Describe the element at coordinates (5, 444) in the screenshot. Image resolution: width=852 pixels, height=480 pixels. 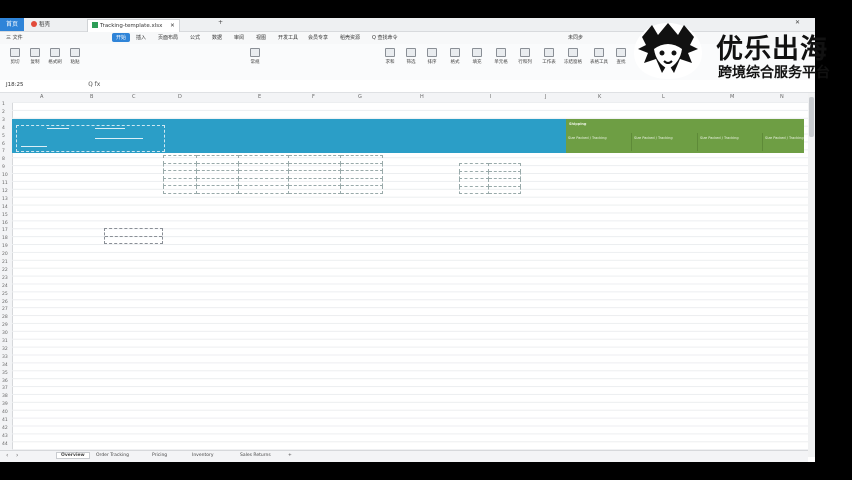
I see `row-header: 44` at that location.